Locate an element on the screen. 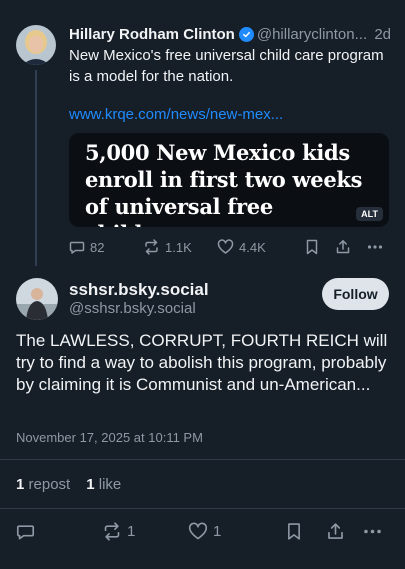 This screenshot has height=569, width=405. like-count: 4.4K is located at coordinates (252, 247).